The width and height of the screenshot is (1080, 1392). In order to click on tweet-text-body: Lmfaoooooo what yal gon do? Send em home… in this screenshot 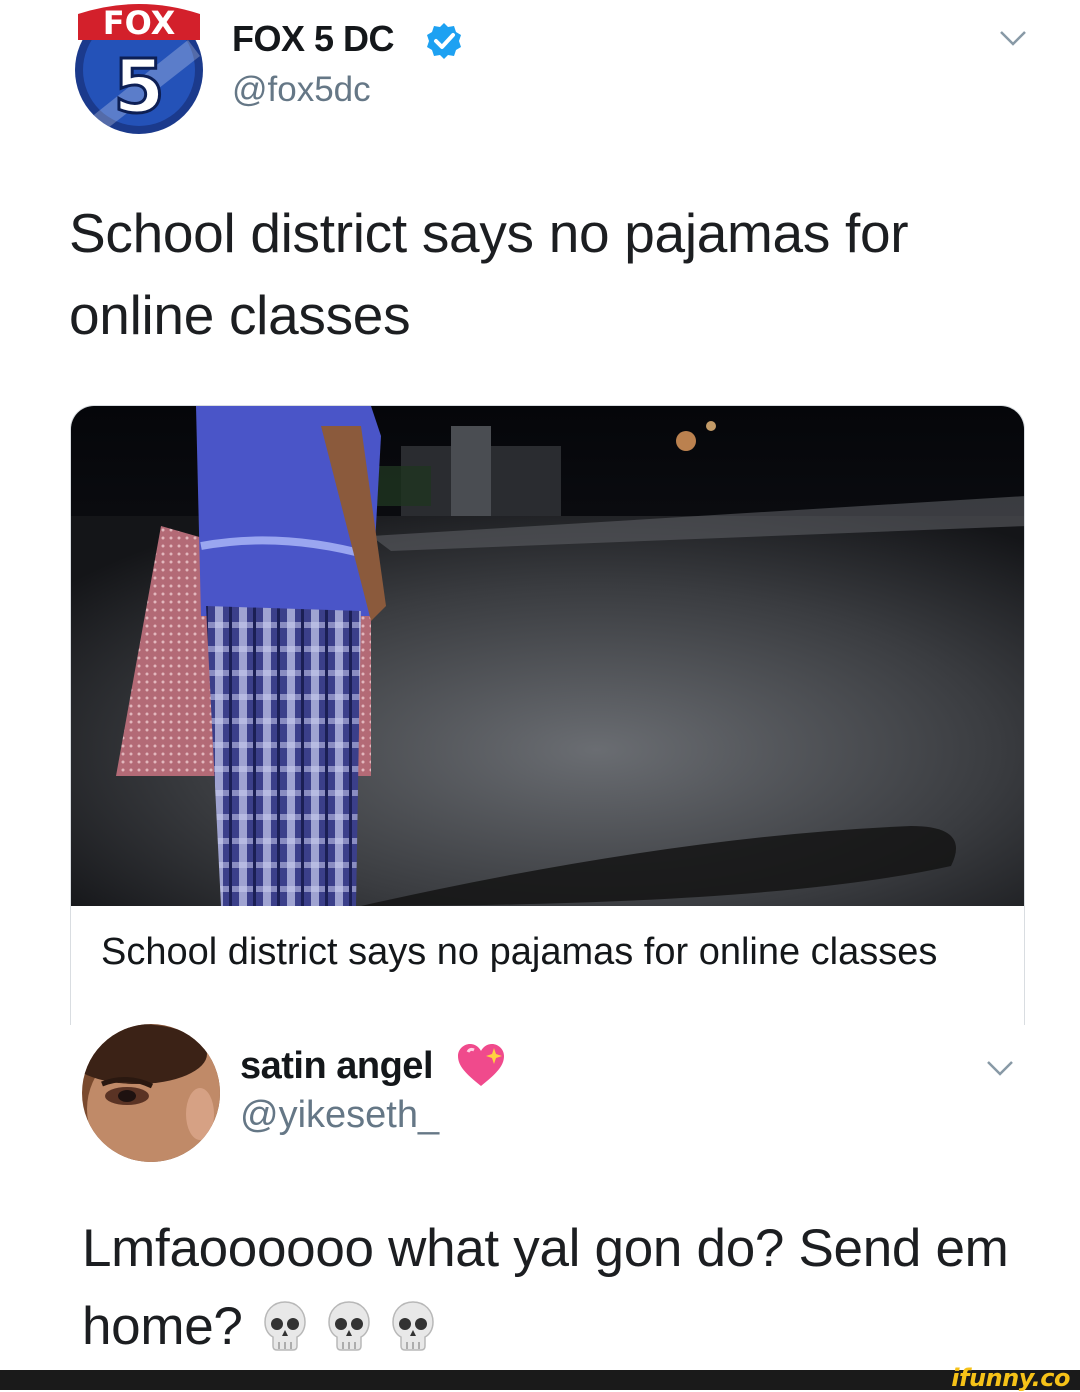, I will do `click(545, 1287)`.